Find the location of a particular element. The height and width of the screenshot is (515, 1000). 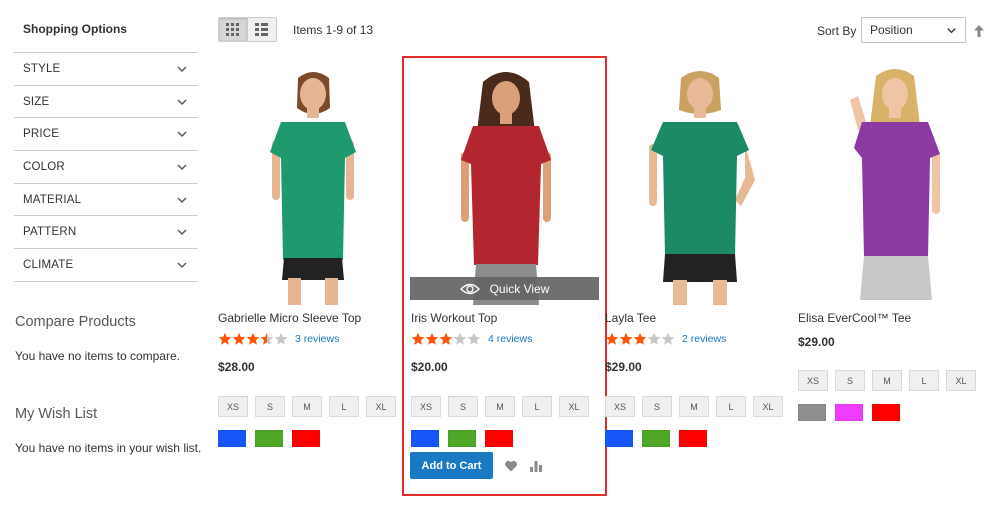

compare-chart-icon is located at coordinates (536, 466).